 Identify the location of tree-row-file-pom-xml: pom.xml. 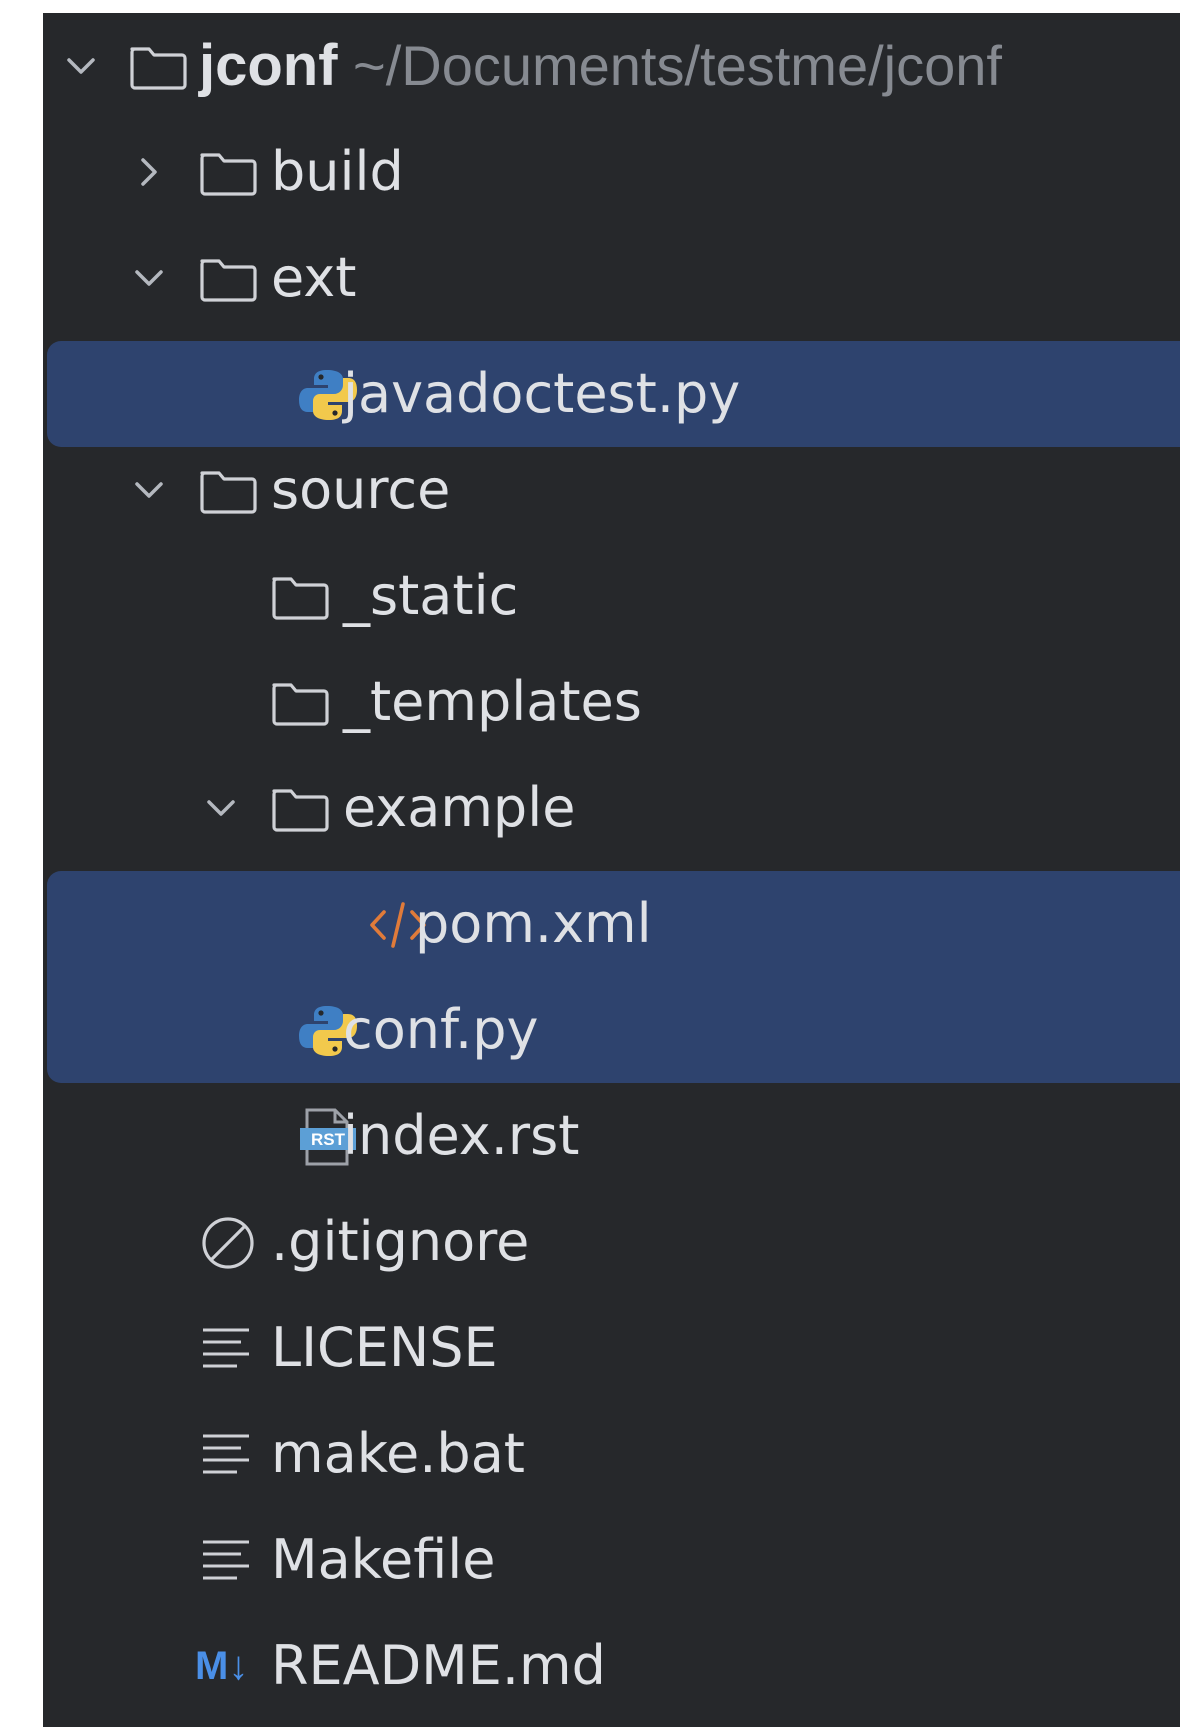
(611, 924).